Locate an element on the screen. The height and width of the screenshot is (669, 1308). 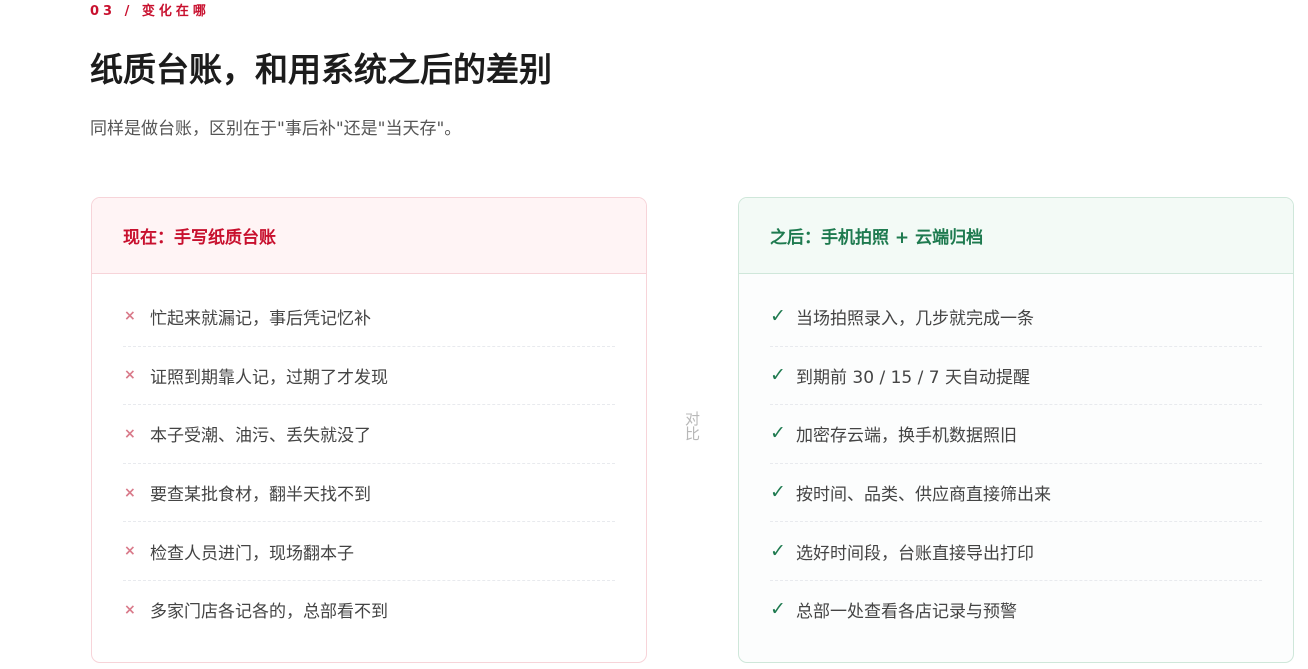
before-card-title: 现在：手写纸质台账 is located at coordinates (199, 238).